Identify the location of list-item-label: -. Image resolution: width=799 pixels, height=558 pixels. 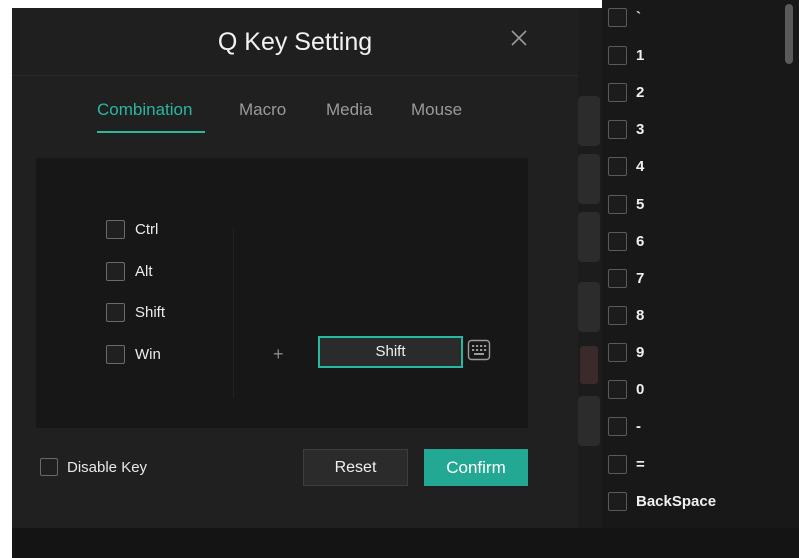
(638, 426).